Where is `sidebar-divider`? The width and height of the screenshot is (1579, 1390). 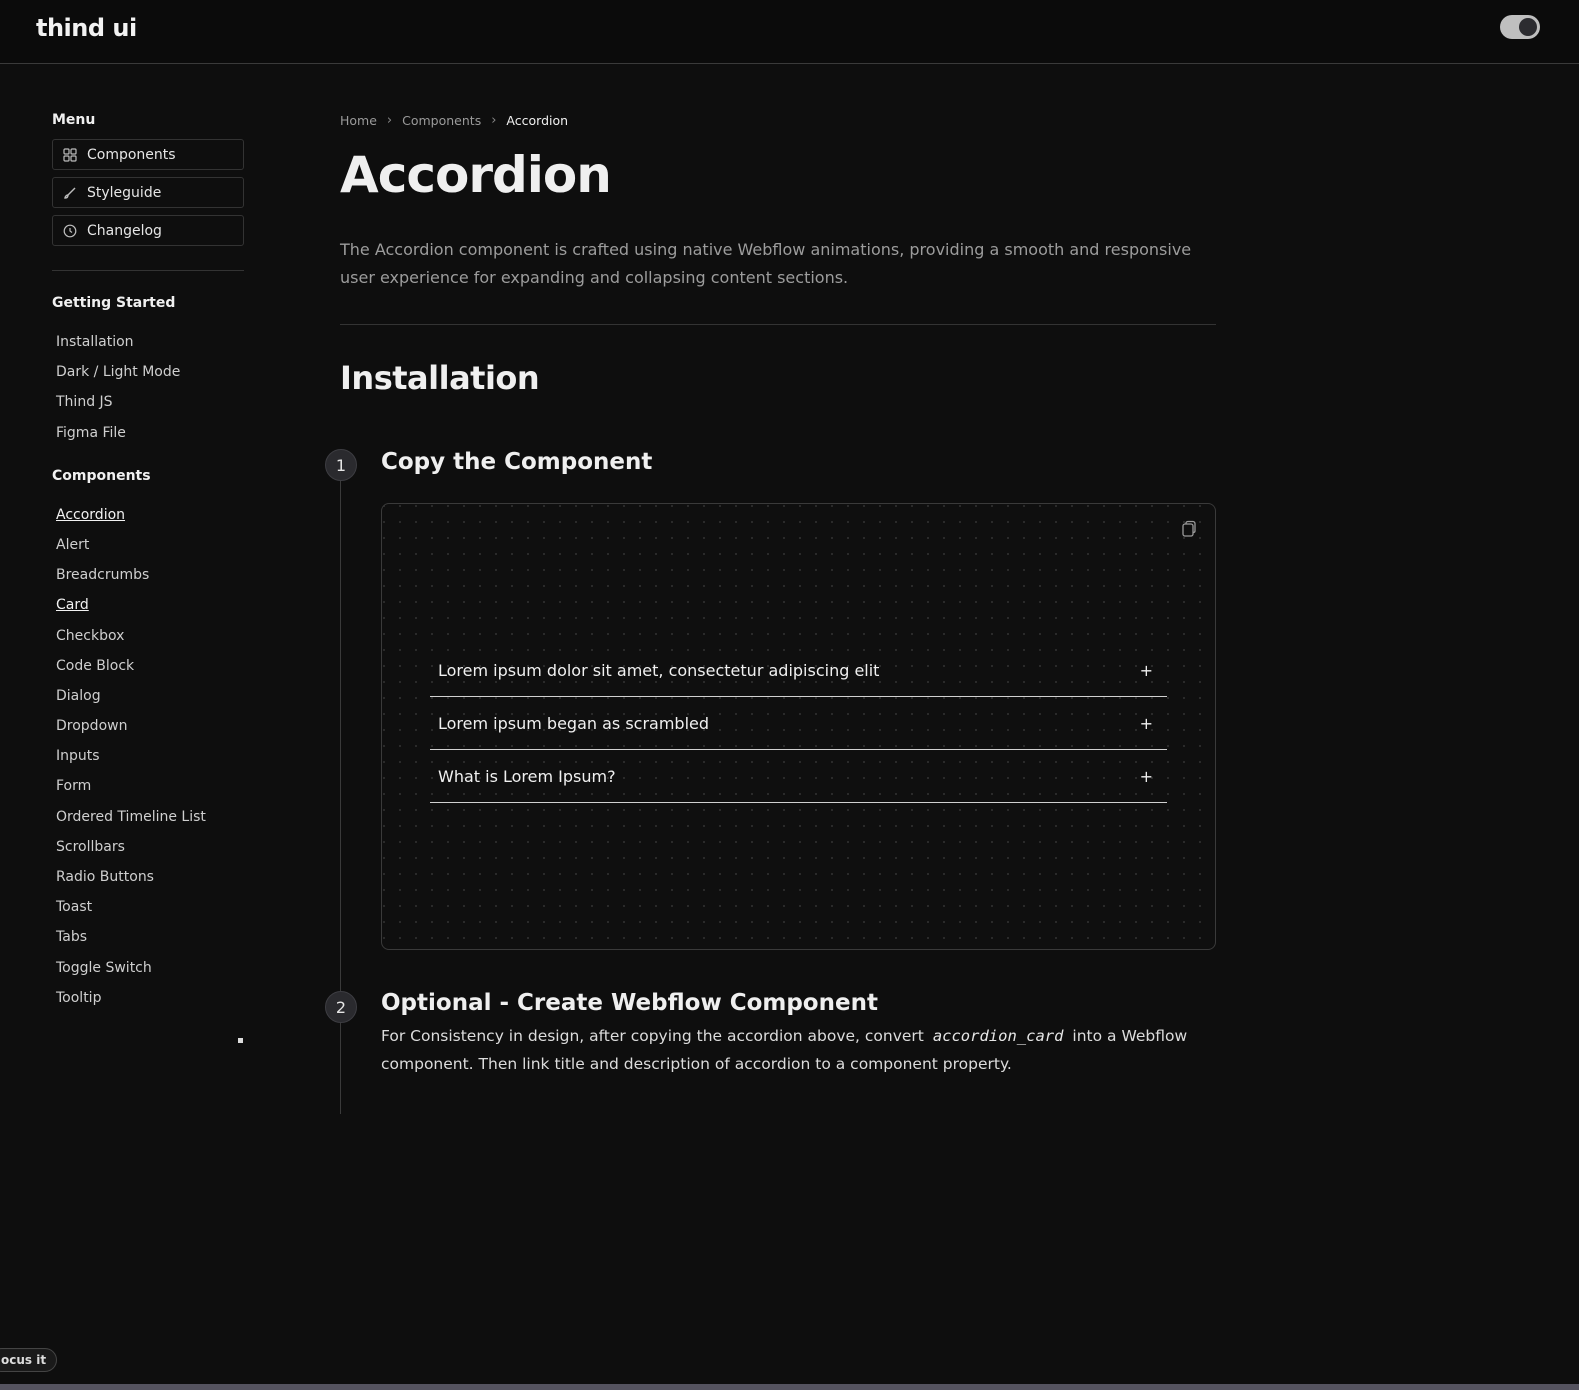 sidebar-divider is located at coordinates (148, 270).